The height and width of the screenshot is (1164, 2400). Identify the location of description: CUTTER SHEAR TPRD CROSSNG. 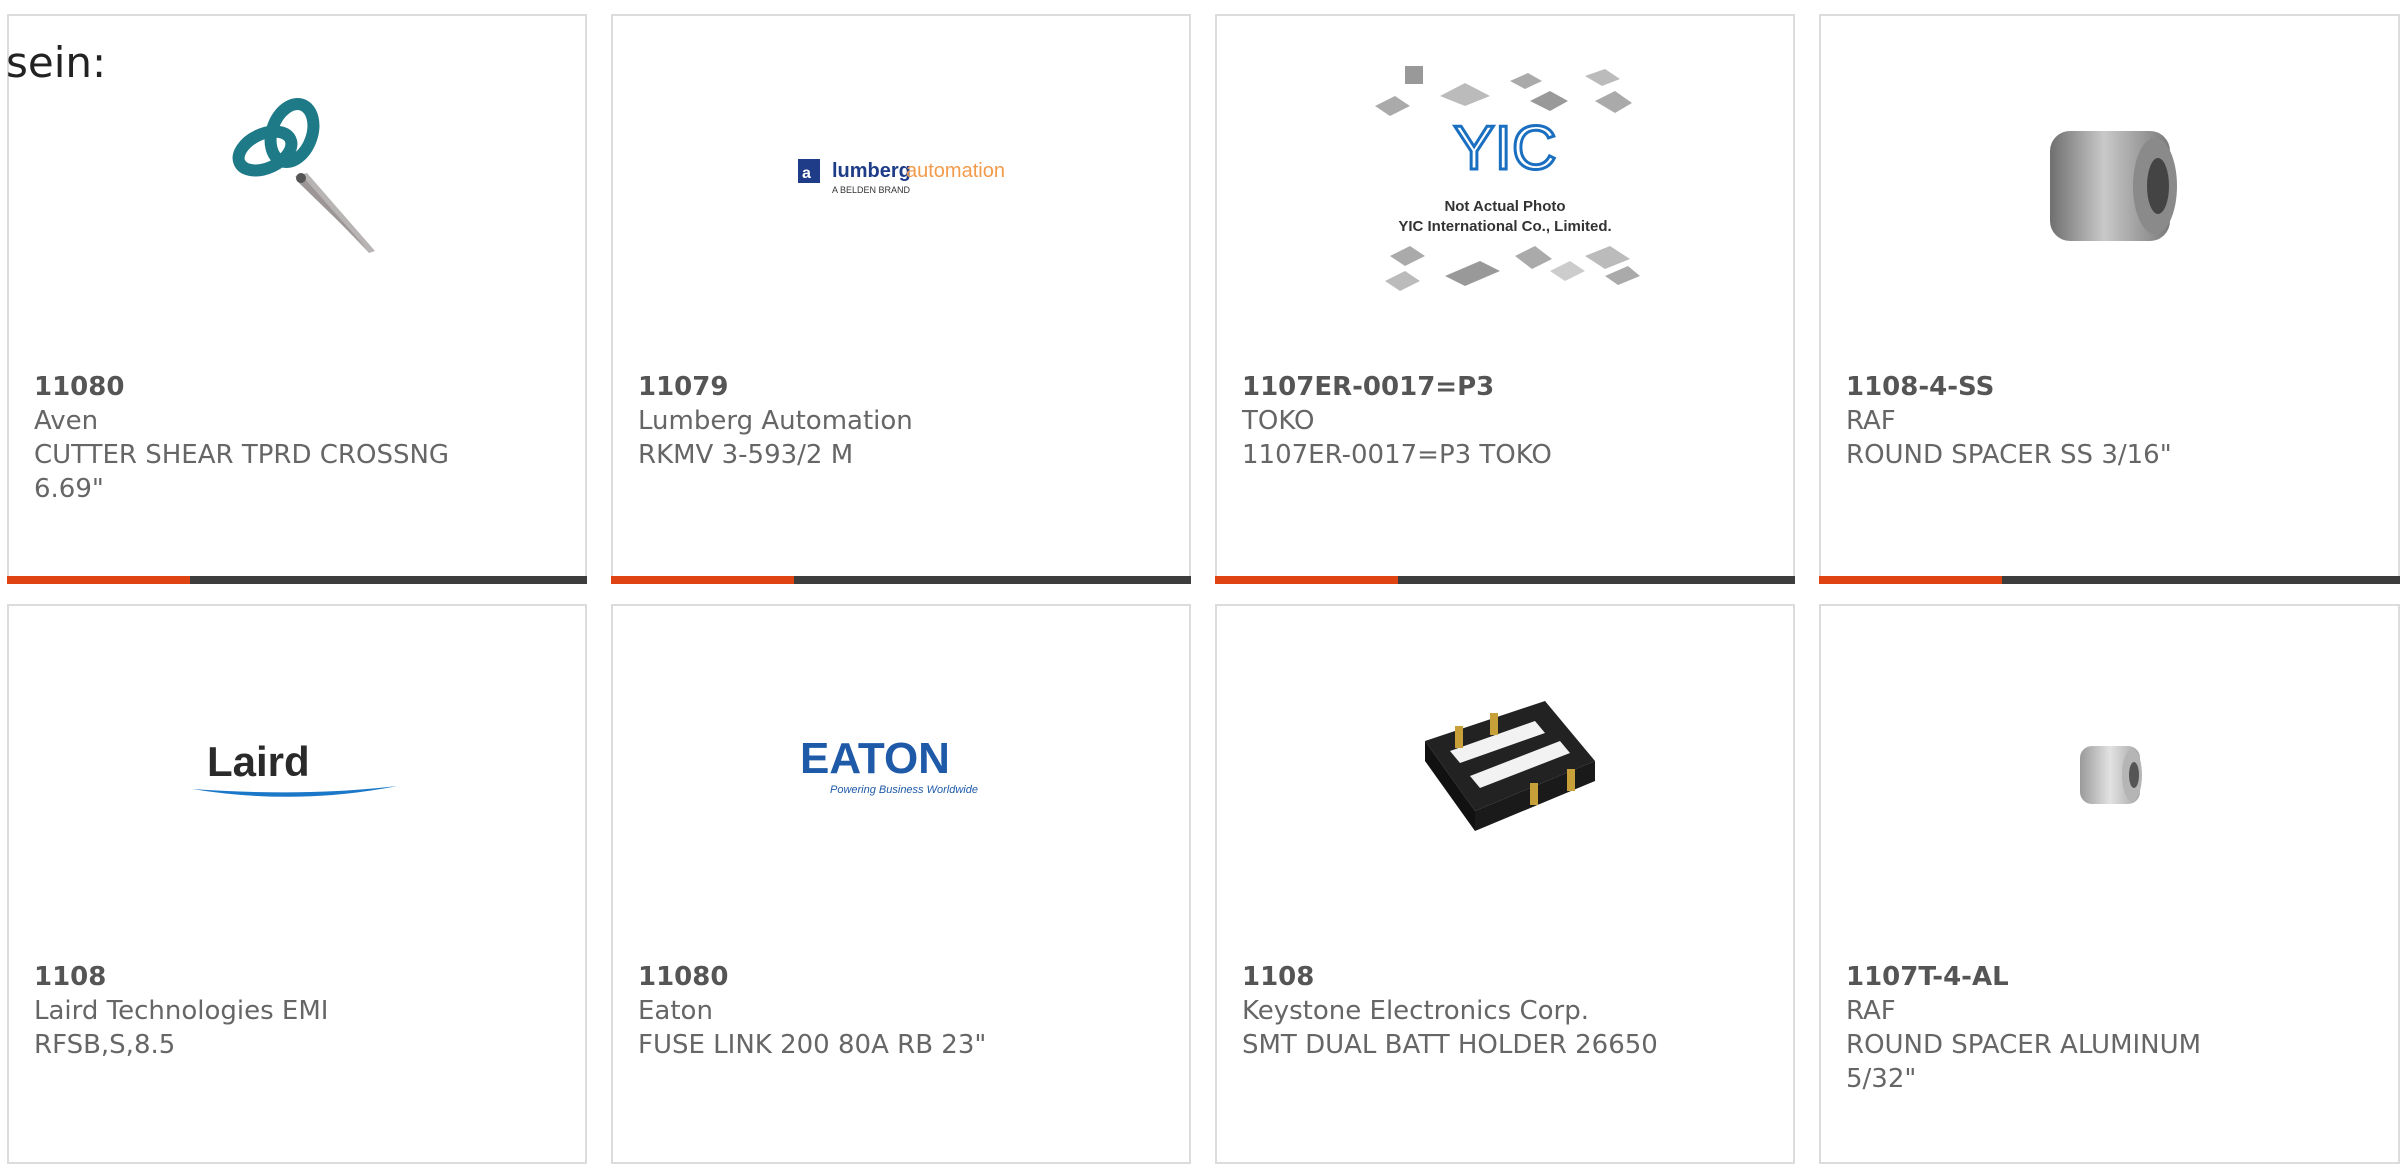
(242, 455).